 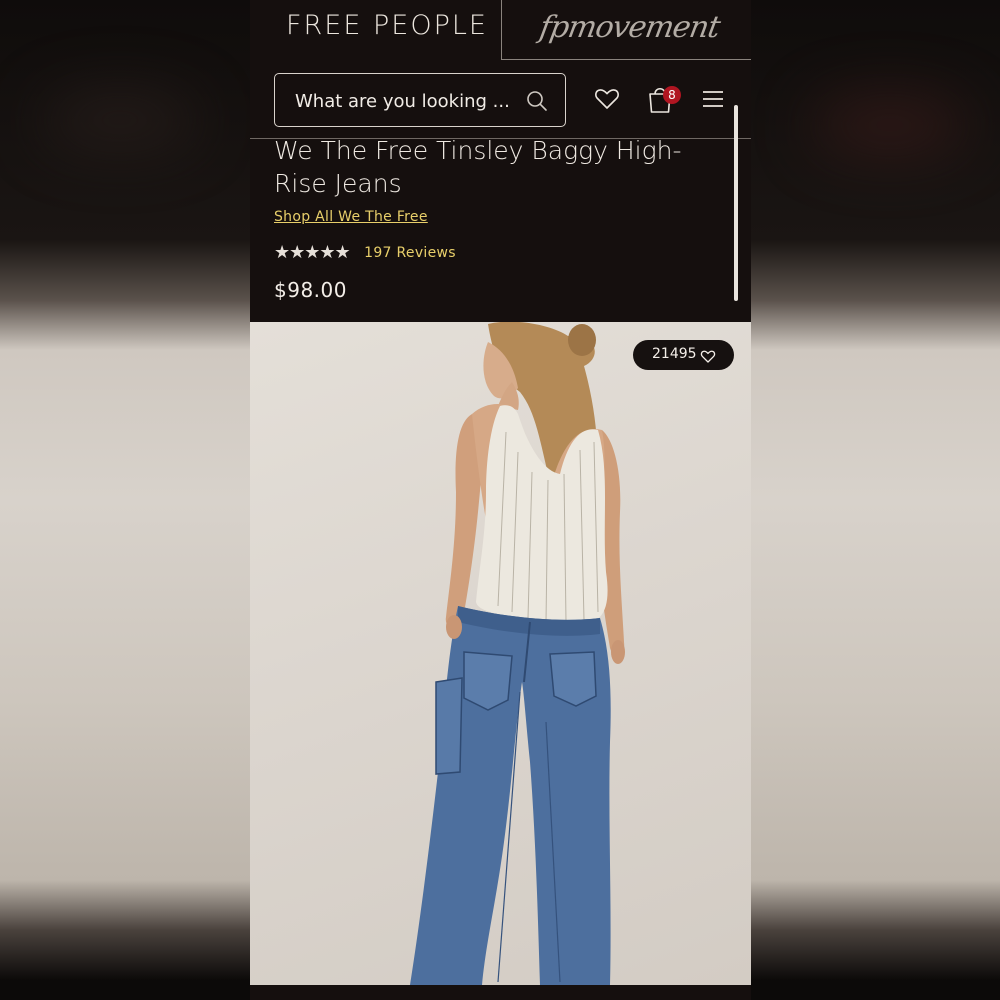 I want to click on search-icon, so click(x=537, y=101).